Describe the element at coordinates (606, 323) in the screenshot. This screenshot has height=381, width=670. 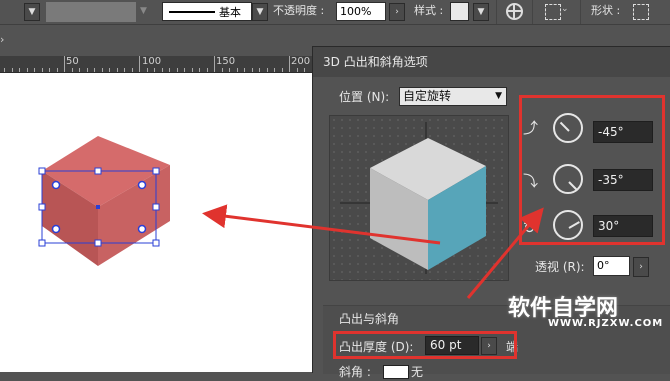
I see `watermark-url: WWW.RJZXW.COM` at that location.